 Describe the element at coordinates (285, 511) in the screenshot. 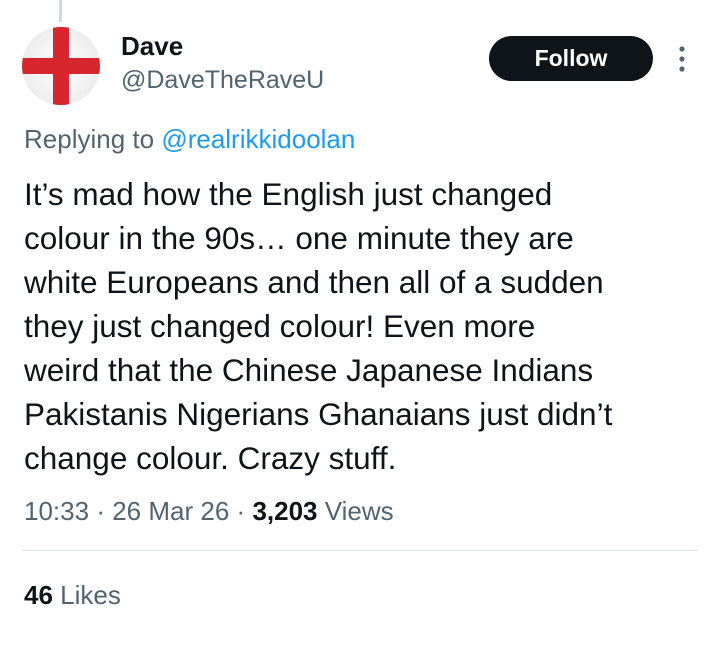

I see `views-count: 3,203` at that location.